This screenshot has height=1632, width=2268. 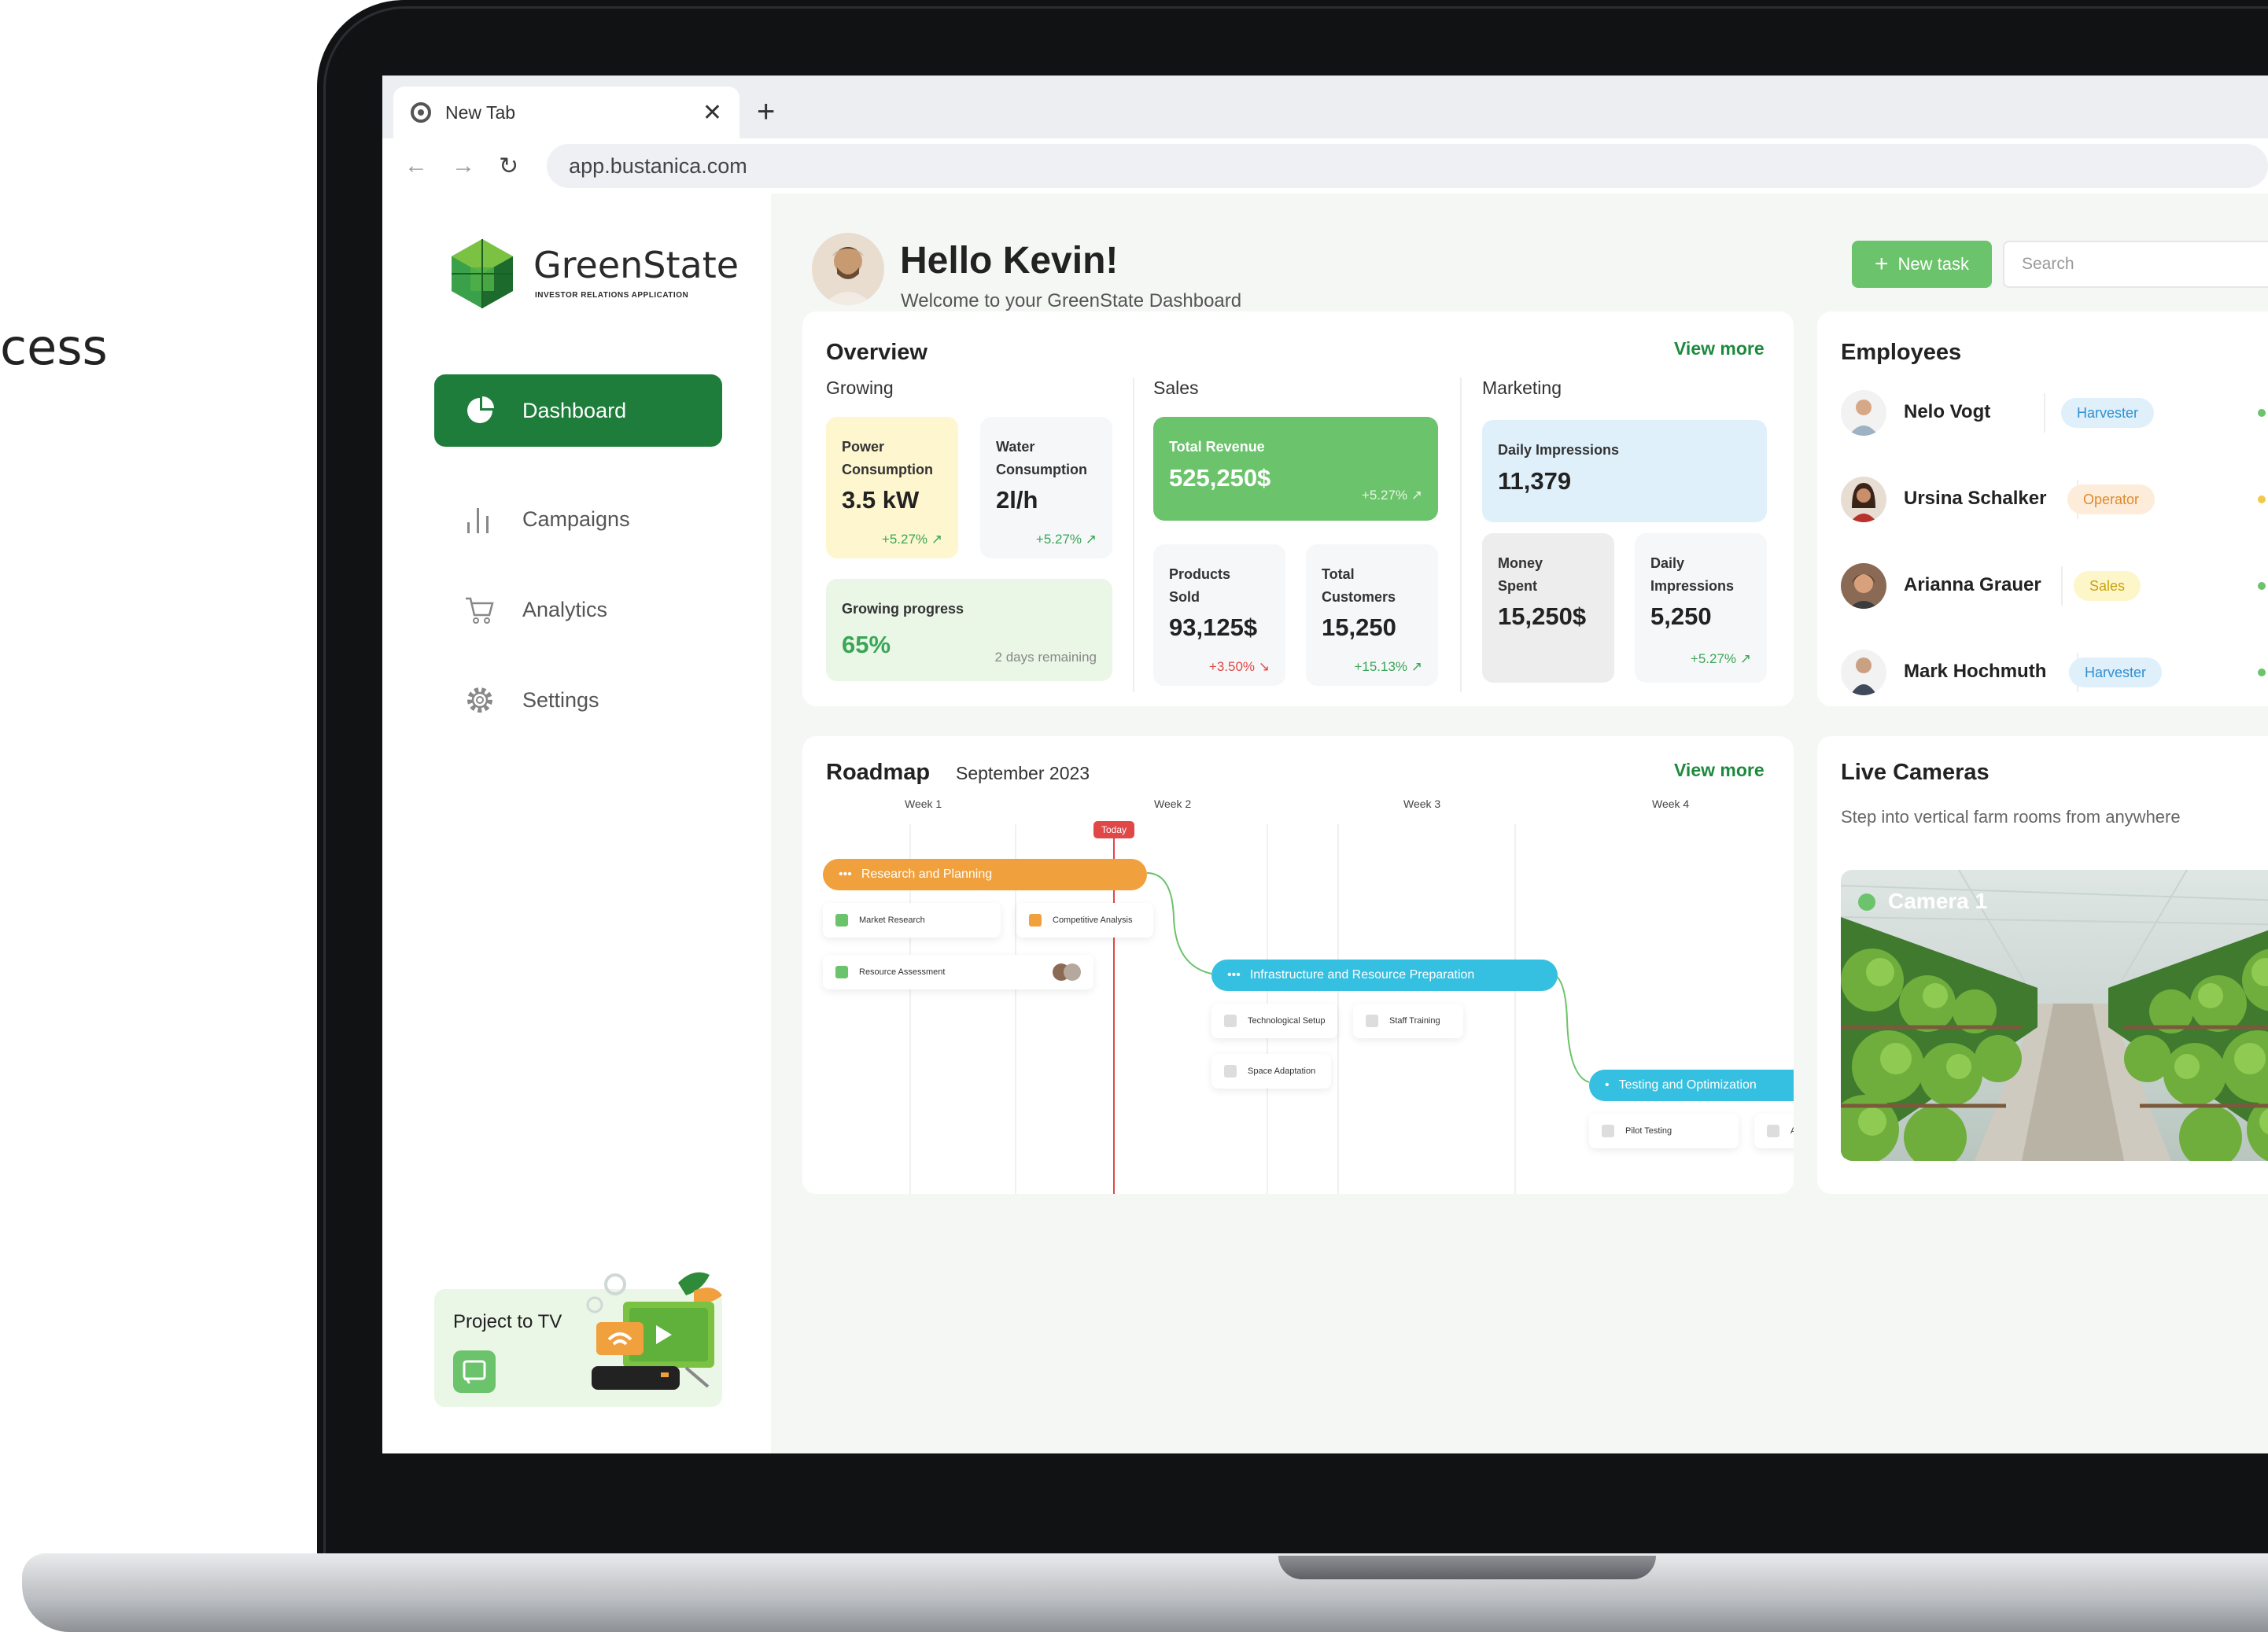 I want to click on employee-name: Arianna Grauer, so click(x=1972, y=584).